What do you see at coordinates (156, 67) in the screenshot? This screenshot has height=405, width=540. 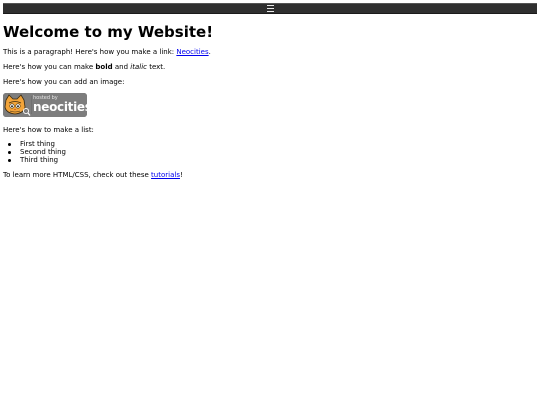 I see `format-after: text.` at bounding box center [156, 67].